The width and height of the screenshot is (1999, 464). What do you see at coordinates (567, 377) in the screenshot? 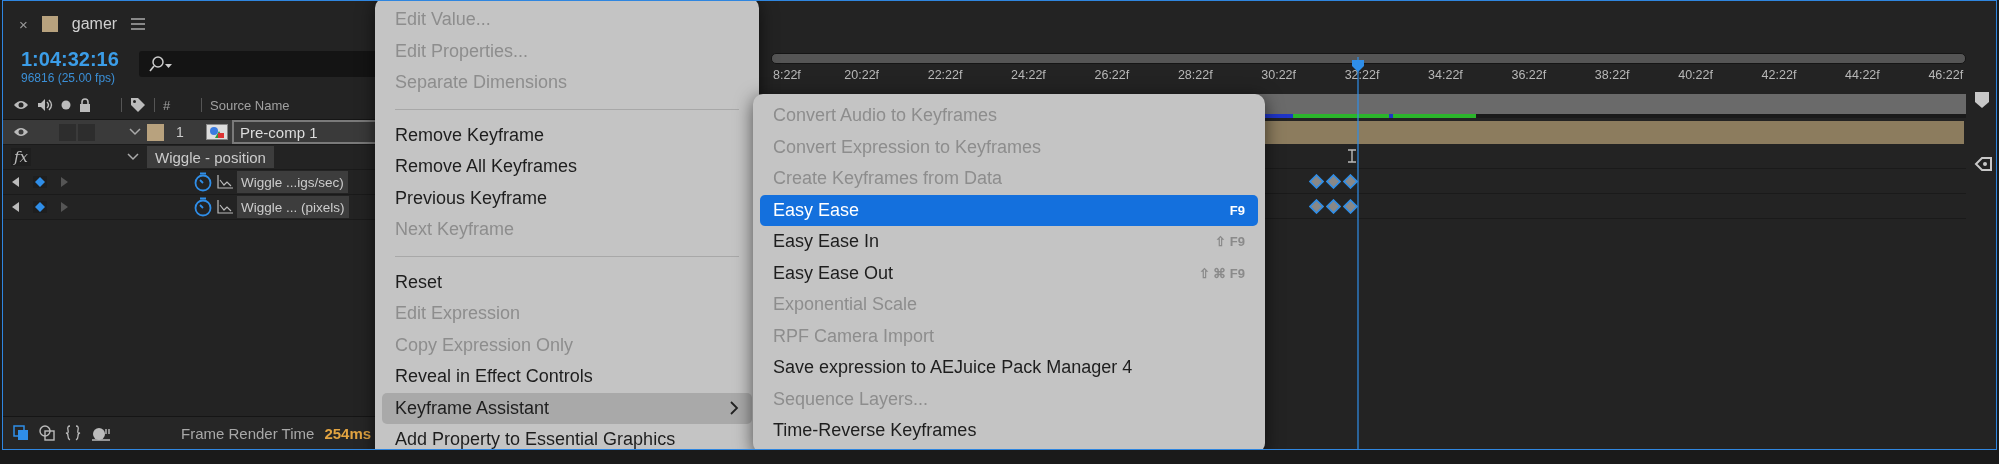
I see `menu-item: Reveal in Effect Controls` at bounding box center [567, 377].